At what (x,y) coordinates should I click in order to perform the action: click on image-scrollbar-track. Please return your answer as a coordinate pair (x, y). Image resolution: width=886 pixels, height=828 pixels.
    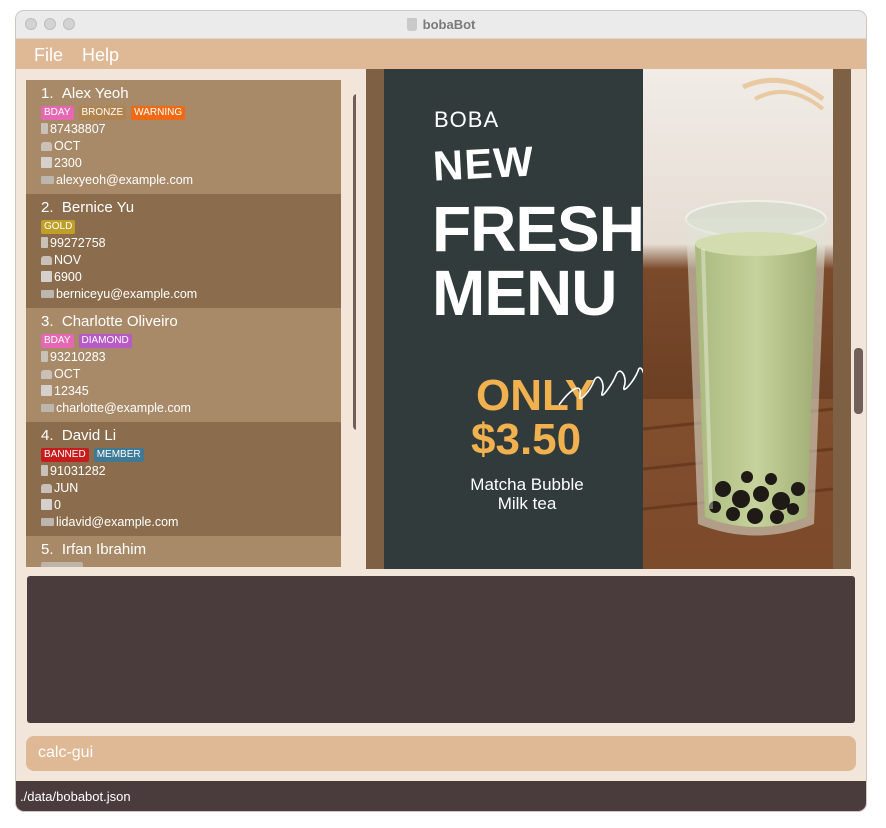
    Looking at the image, I should click on (858, 319).